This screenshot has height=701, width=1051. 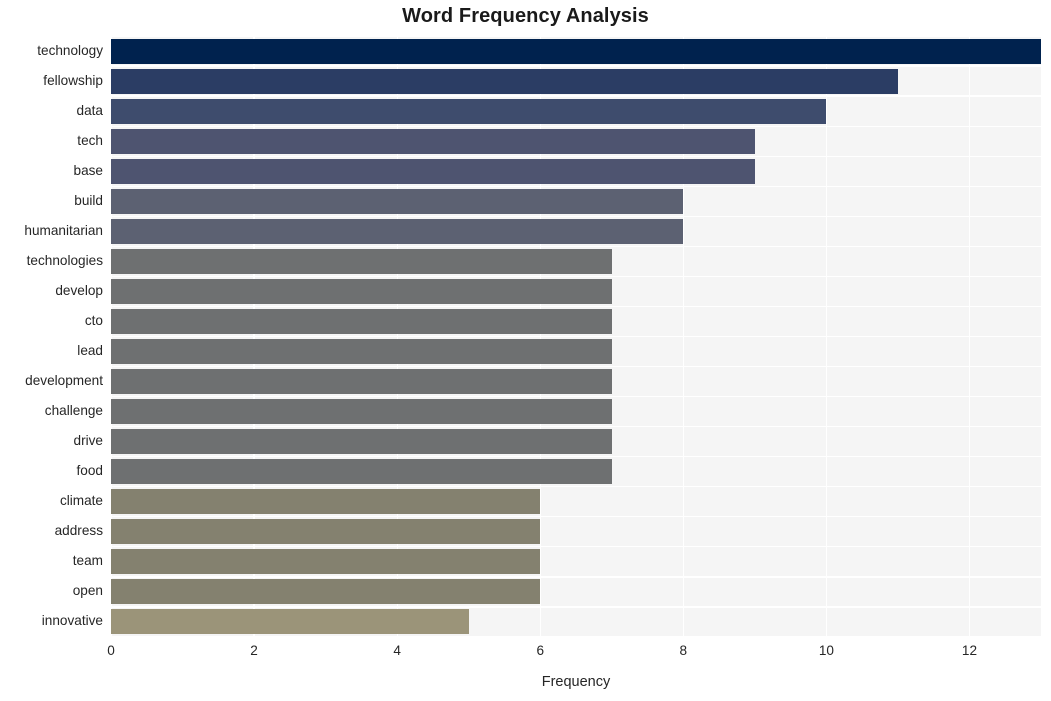 What do you see at coordinates (111, 650) in the screenshot?
I see `x-axis-tick-label: 0` at bounding box center [111, 650].